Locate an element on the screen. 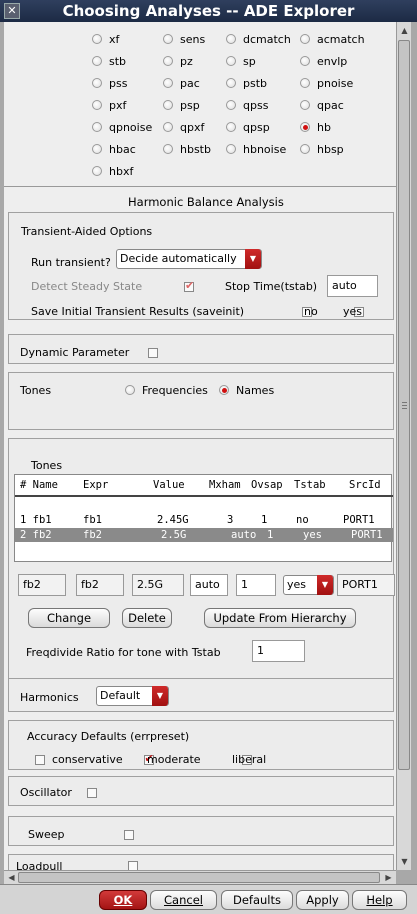 The width and height of the screenshot is (417, 914). analysis-option-qpsp: qpsp is located at coordinates (248, 128).